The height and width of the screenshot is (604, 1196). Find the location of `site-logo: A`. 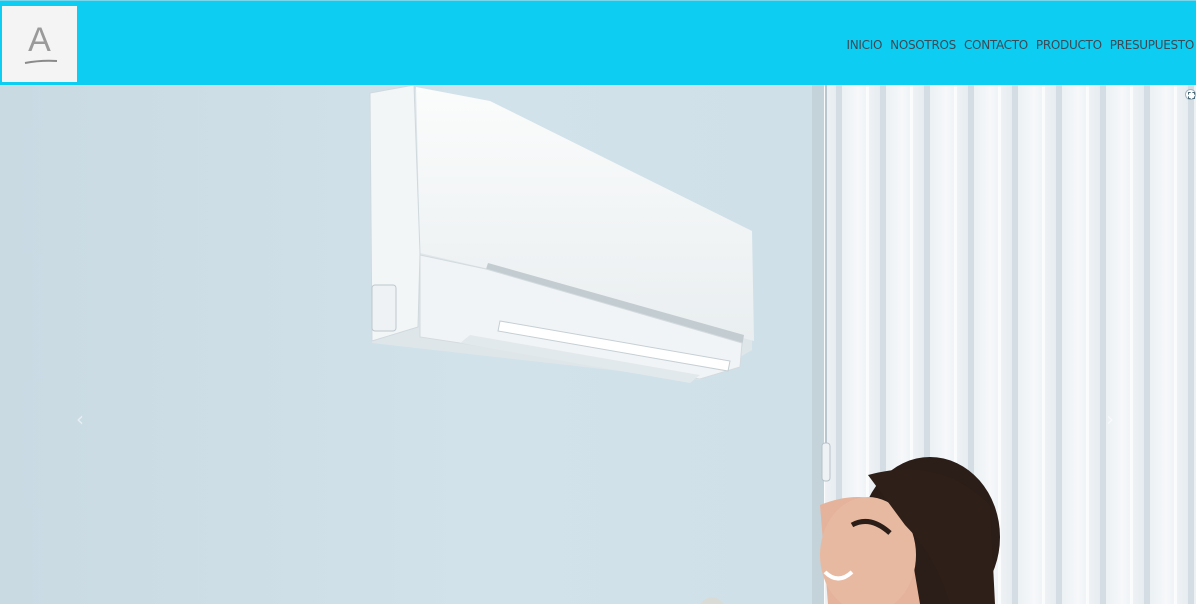

site-logo: A is located at coordinates (39, 44).